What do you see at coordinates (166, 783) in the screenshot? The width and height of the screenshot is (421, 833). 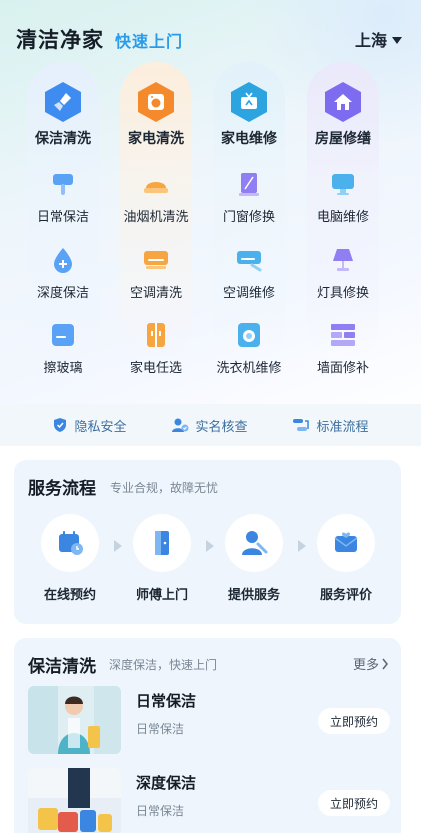 I see `service-title: 深度保洁` at bounding box center [166, 783].